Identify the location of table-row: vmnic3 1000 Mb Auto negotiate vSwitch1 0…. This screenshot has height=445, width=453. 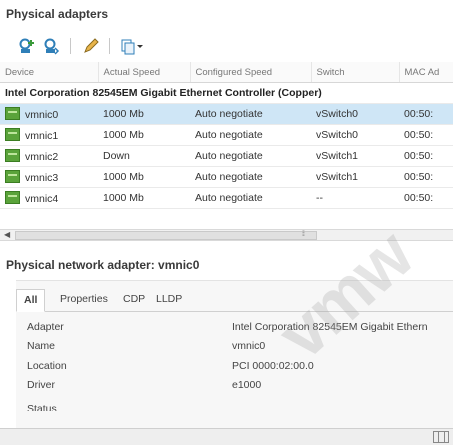
(226, 177).